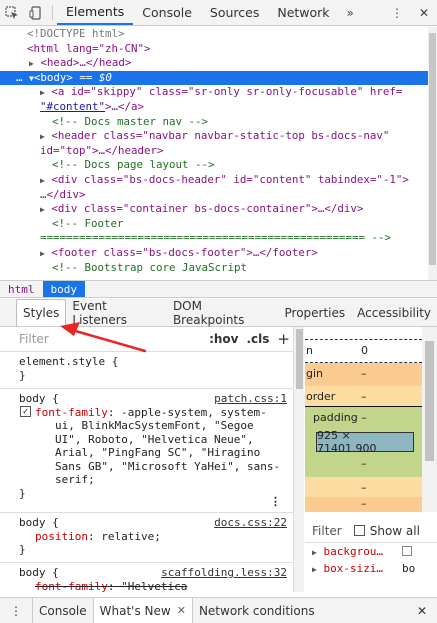 The image size is (437, 623). What do you see at coordinates (407, 551) in the screenshot?
I see `color-swatch` at bounding box center [407, 551].